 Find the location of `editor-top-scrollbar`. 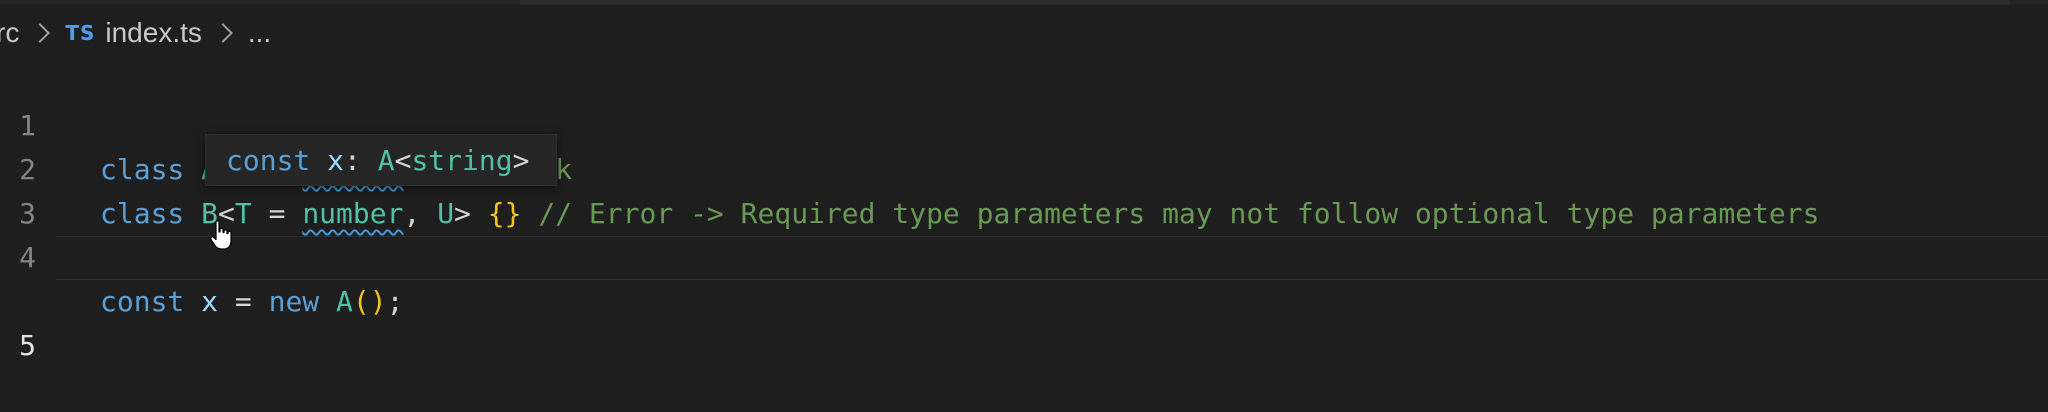

editor-top-scrollbar is located at coordinates (1024, 2).